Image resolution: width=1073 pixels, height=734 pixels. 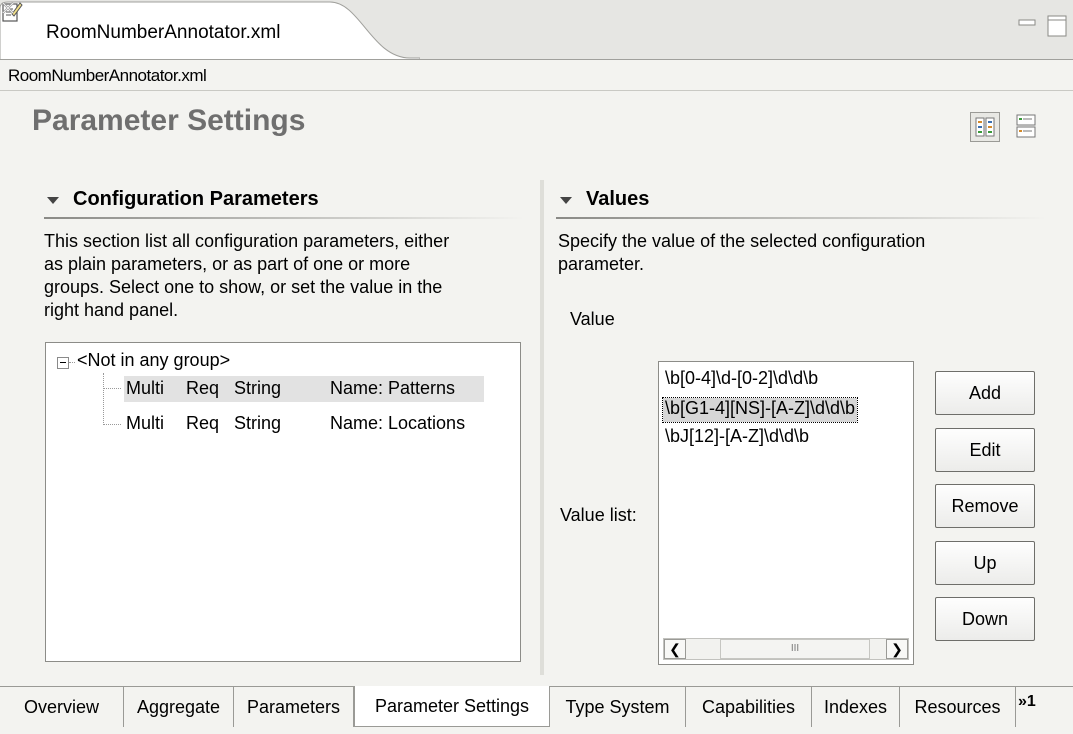 I want to click on remove-button: Remove, so click(x=985, y=506).